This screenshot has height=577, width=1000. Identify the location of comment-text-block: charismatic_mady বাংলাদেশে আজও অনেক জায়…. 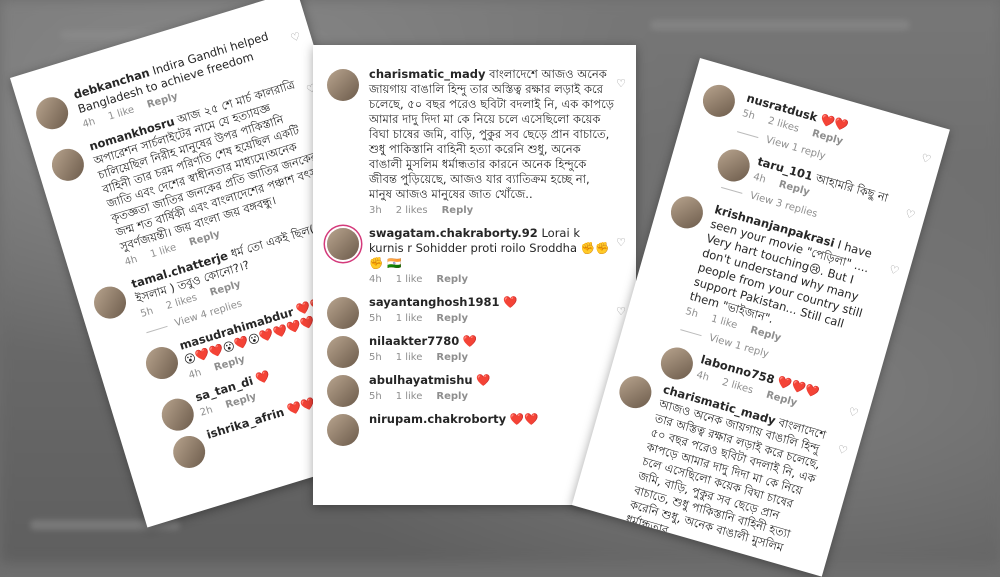
(491, 134).